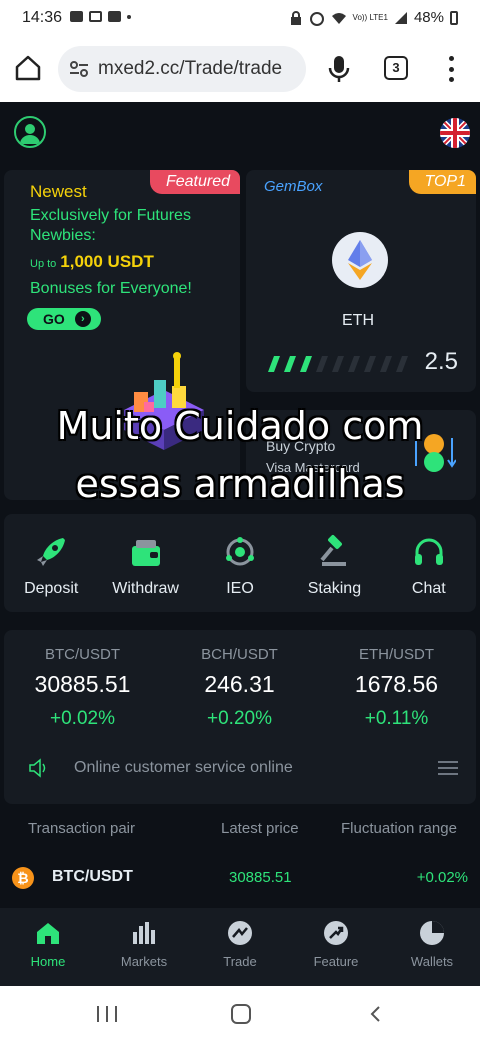  What do you see at coordinates (48, 947) in the screenshot?
I see `tab-home: Home` at bounding box center [48, 947].